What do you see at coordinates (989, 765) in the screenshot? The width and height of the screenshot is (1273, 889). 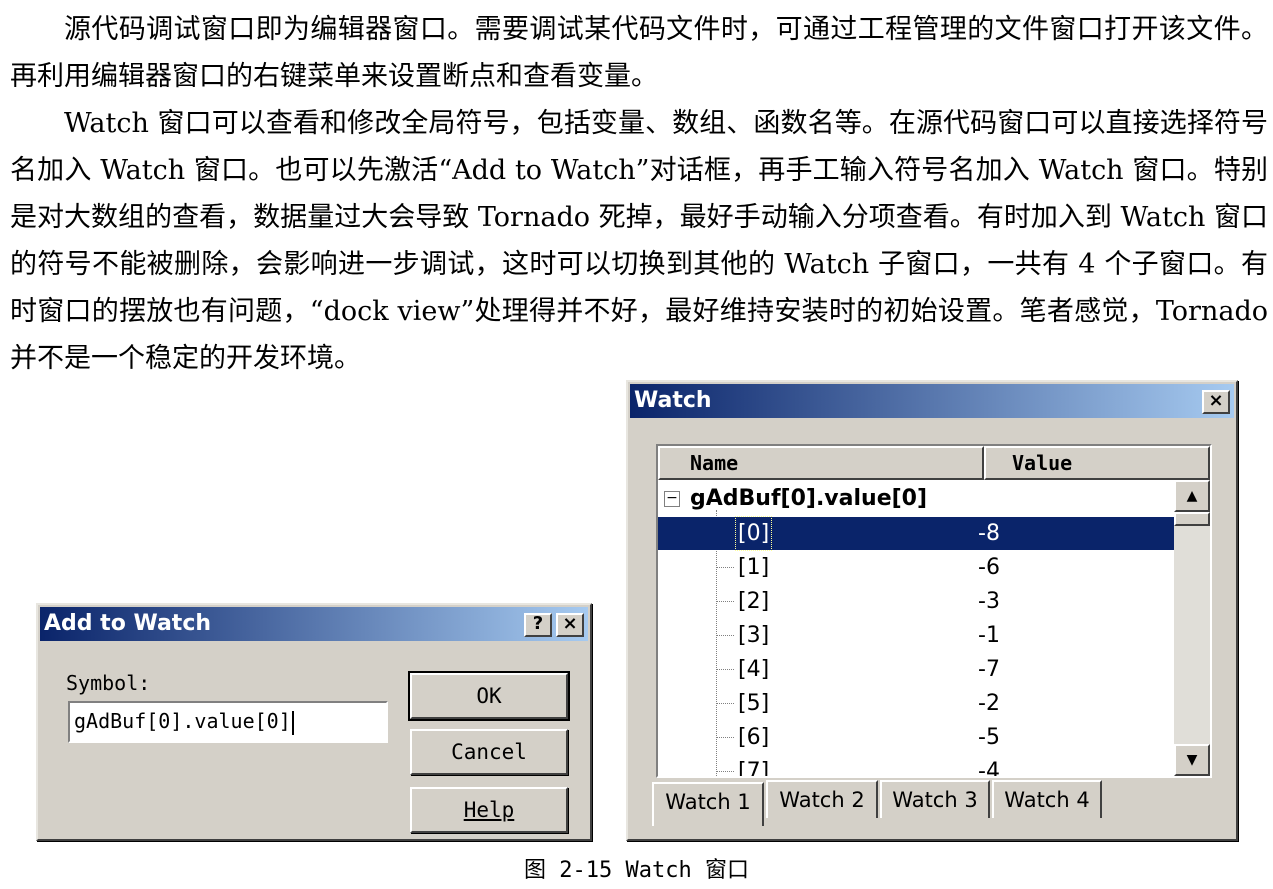 I see `row-value: -4` at bounding box center [989, 765].